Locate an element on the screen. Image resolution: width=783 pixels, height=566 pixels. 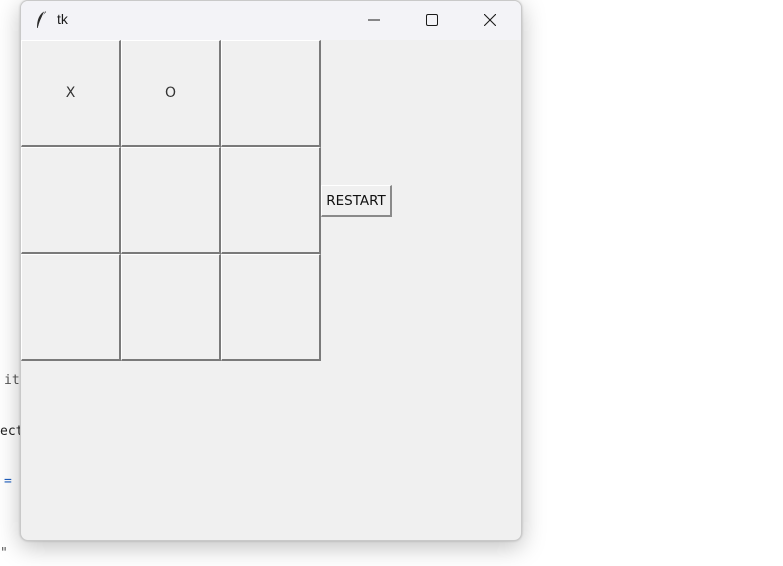
minimize-button is located at coordinates (374, 20).